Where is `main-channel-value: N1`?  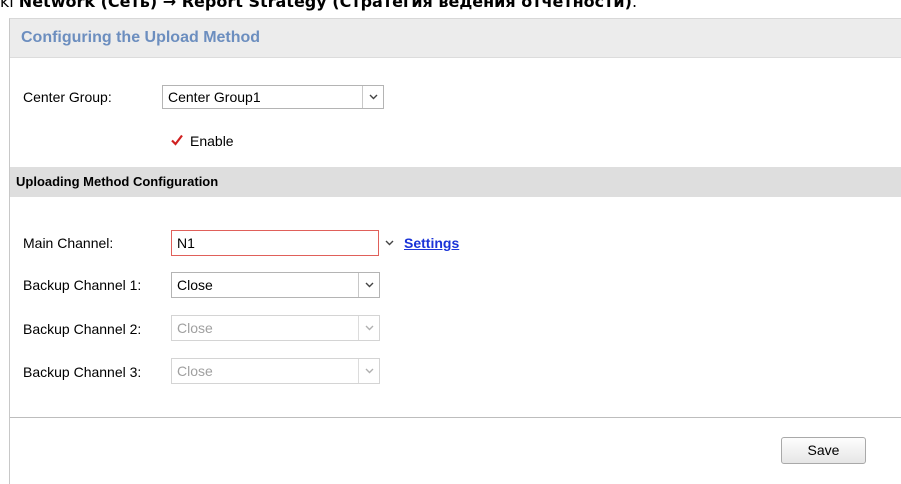
main-channel-value: N1 is located at coordinates (186, 243).